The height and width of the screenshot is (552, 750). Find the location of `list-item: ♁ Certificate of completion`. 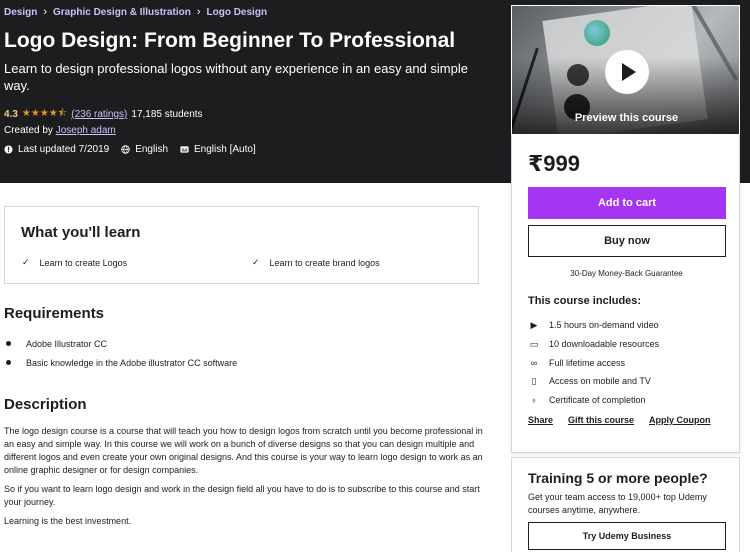

list-item: ♁ Certificate of completion is located at coordinates (593, 400).